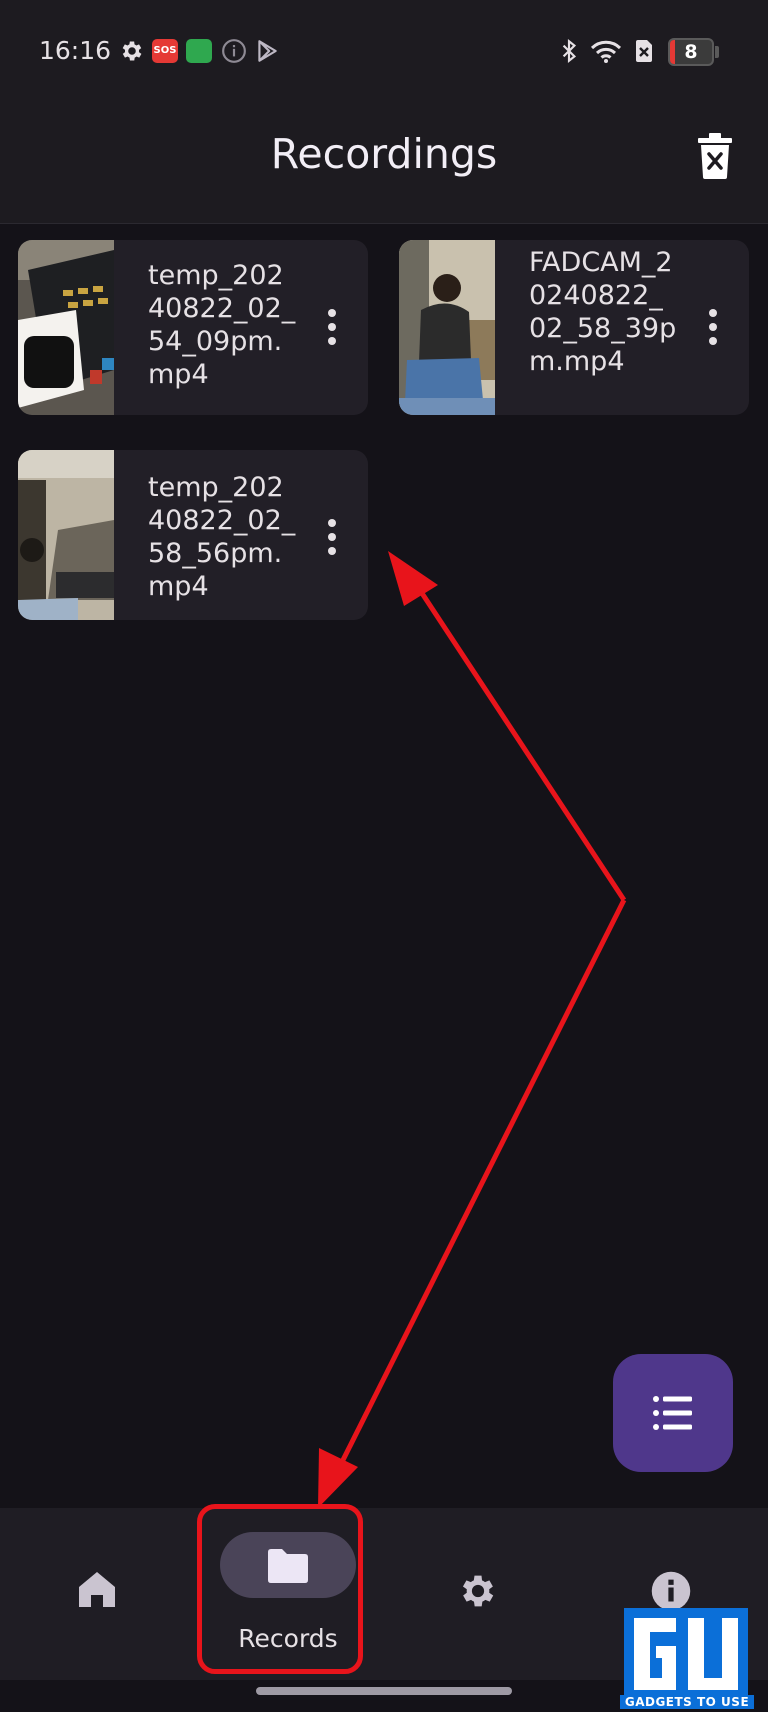 The image size is (768, 1712). What do you see at coordinates (384, 52) in the screenshot?
I see `status-bar: 16:16 SOS 8` at bounding box center [384, 52].